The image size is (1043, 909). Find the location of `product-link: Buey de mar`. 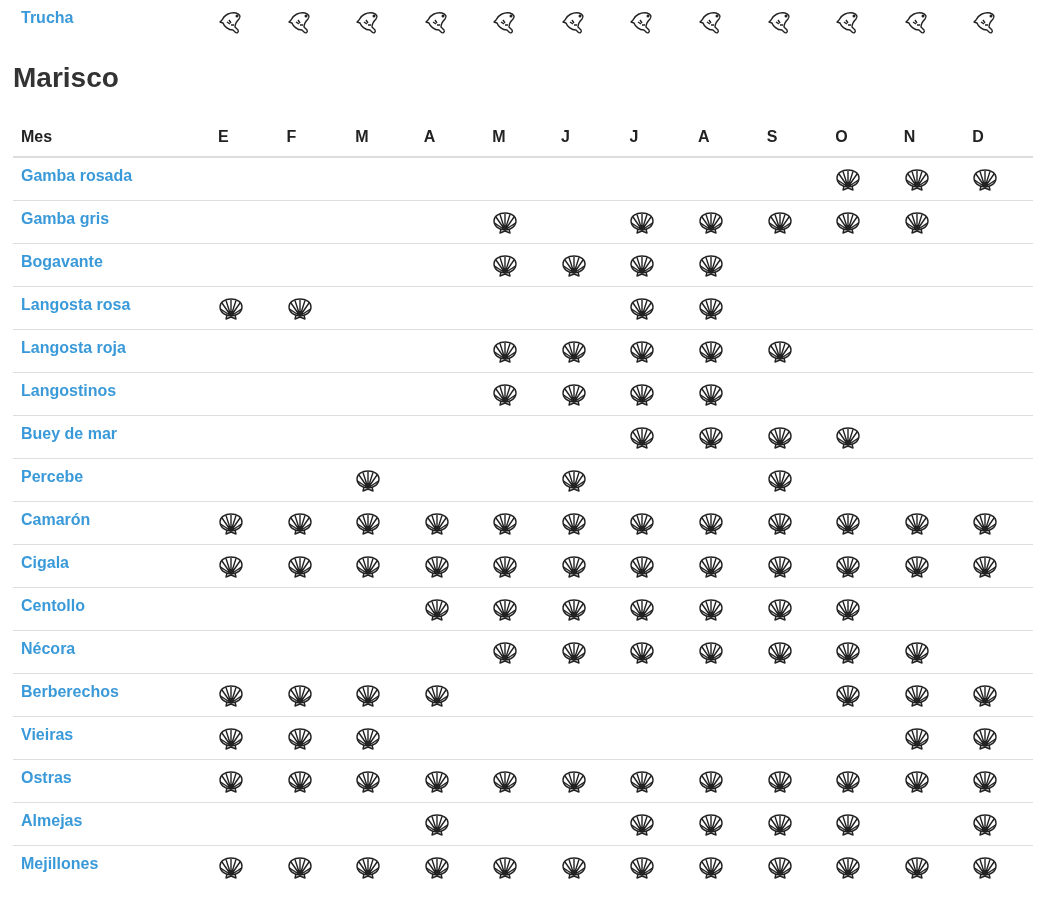

product-link: Buey de mar is located at coordinates (69, 433).